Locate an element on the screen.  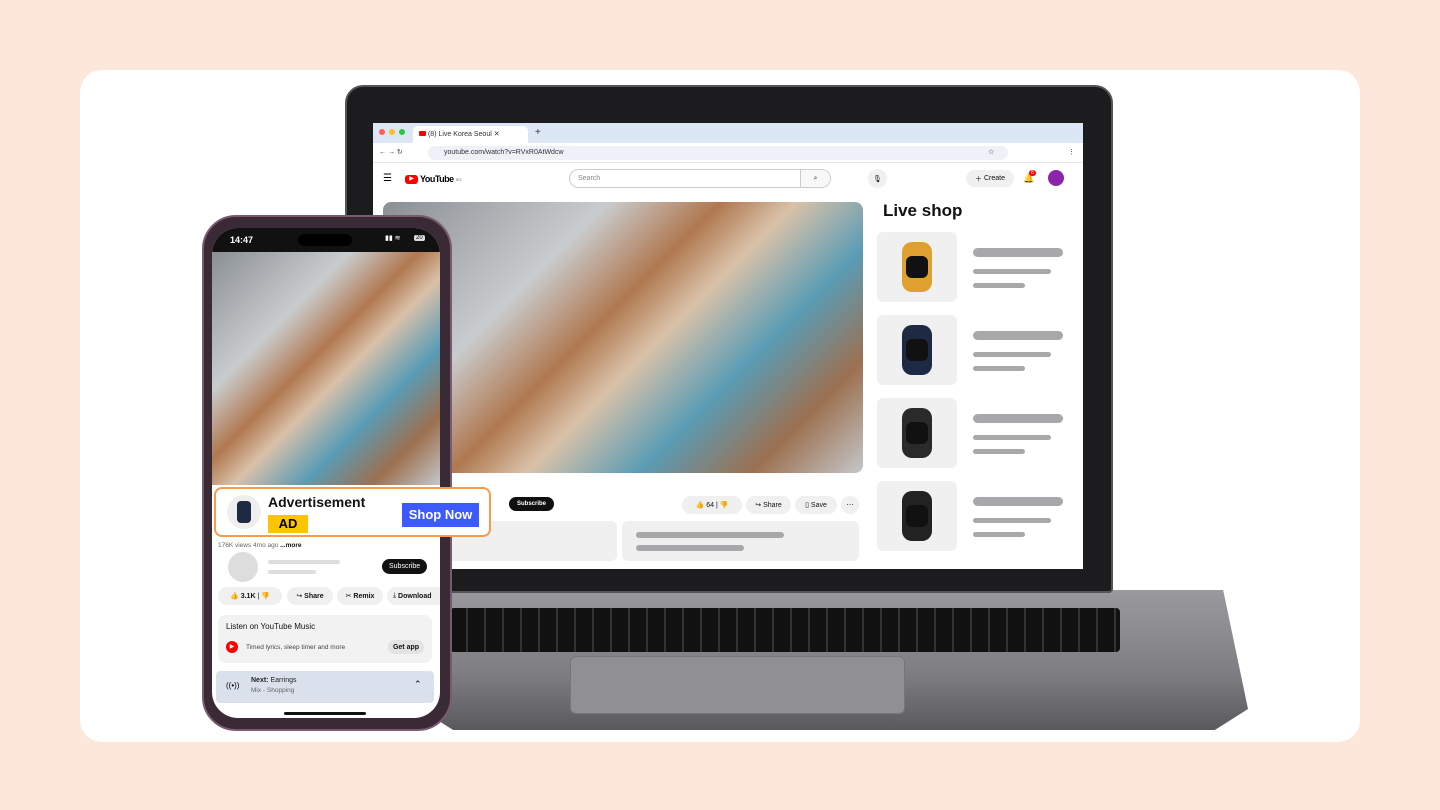
share-label: Share is located at coordinates (772, 505).